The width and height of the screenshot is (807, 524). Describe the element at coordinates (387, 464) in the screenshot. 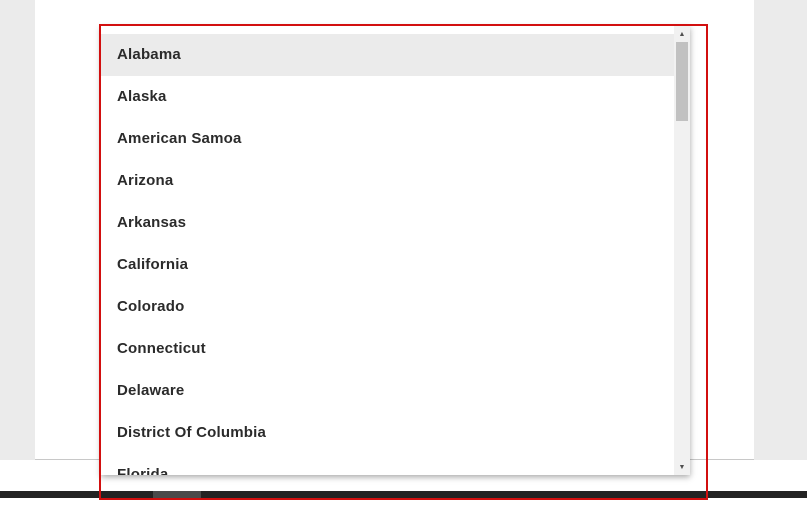

I see `dropdown-option: Florida` at that location.